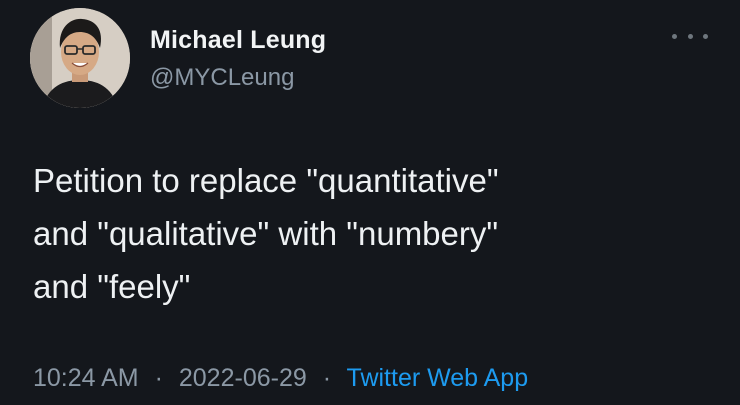 This screenshot has width=740, height=405. Describe the element at coordinates (86, 378) in the screenshot. I see `tweet-time: 10:24 AM` at that location.